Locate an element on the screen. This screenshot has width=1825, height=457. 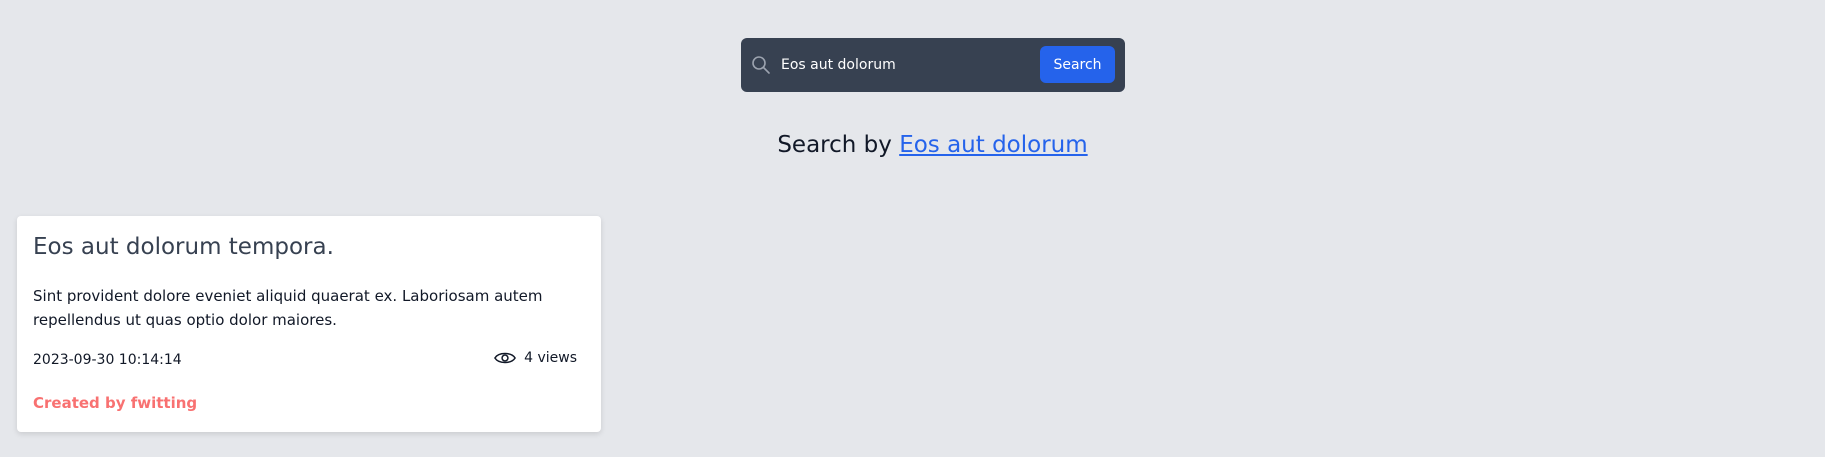
search-button: Search is located at coordinates (1077, 64).